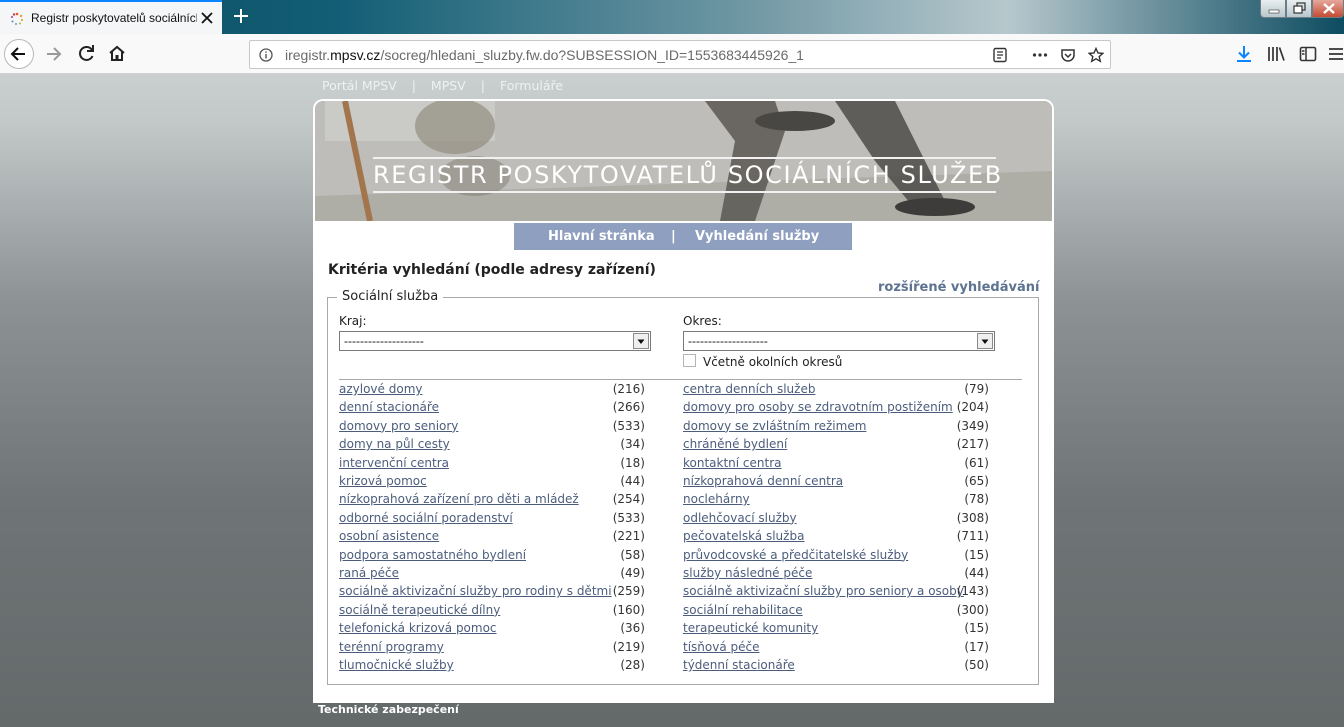 The height and width of the screenshot is (727, 1344). What do you see at coordinates (448, 85) in the screenshot?
I see `link-mpsv: MPSV` at bounding box center [448, 85].